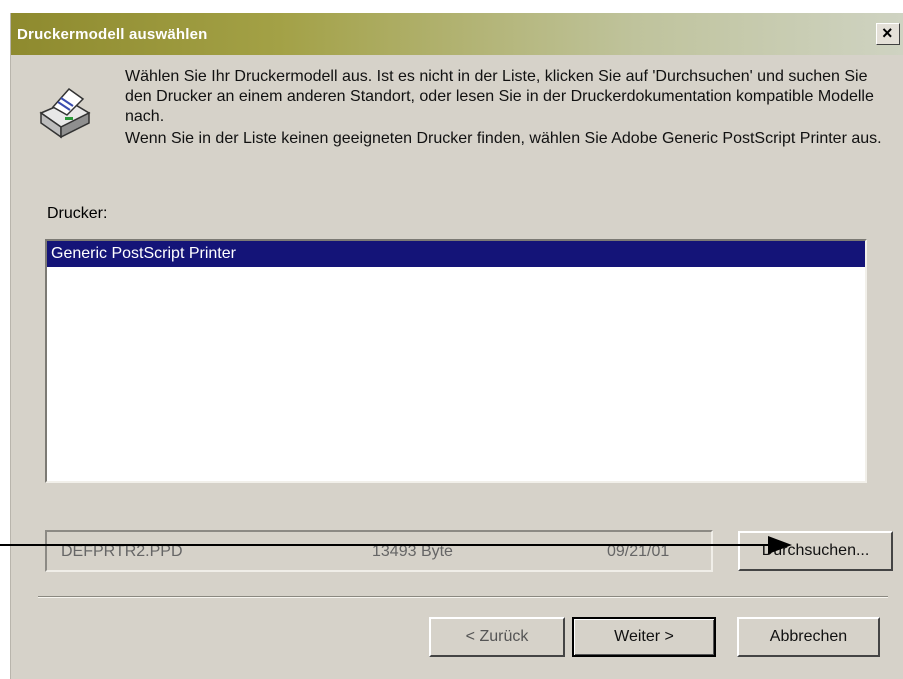 Image resolution: width=903 pixels, height=679 pixels. I want to click on annotation-arrow, so click(396, 545).